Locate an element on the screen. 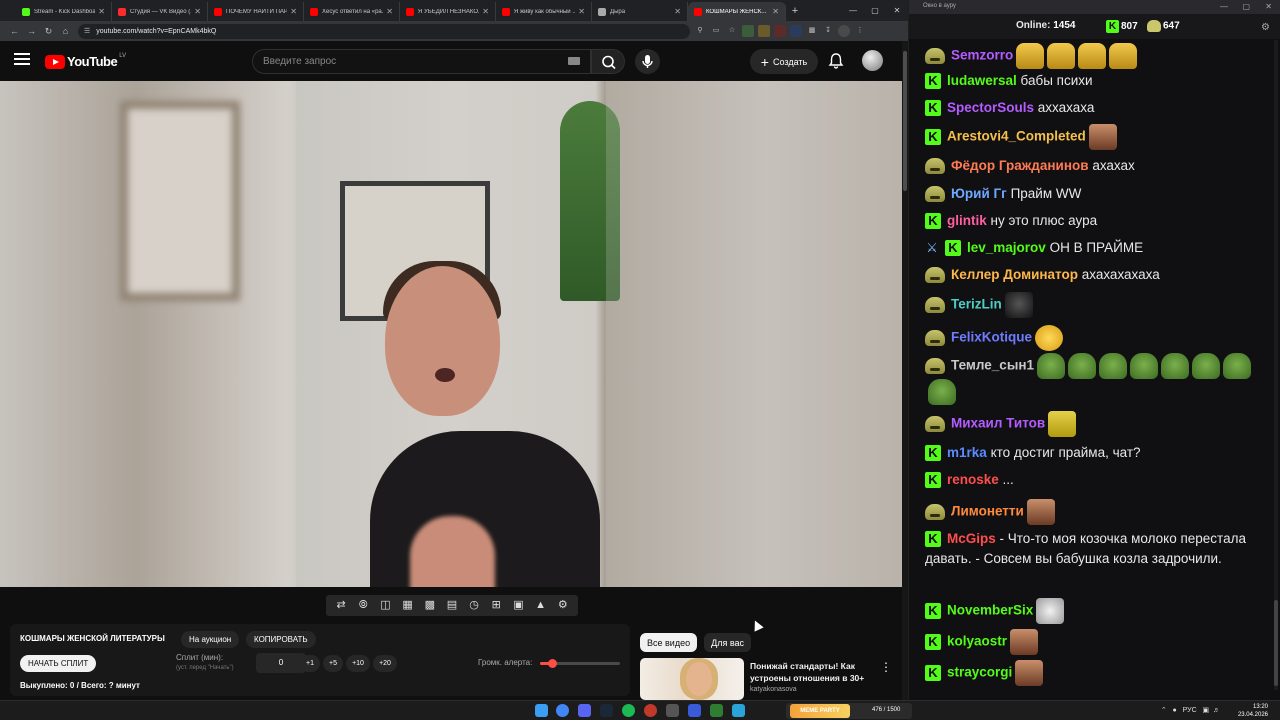 The image size is (1280, 720). system-tray: ⌃ ● РУС ▣ ♬ is located at coordinates (1190, 710).